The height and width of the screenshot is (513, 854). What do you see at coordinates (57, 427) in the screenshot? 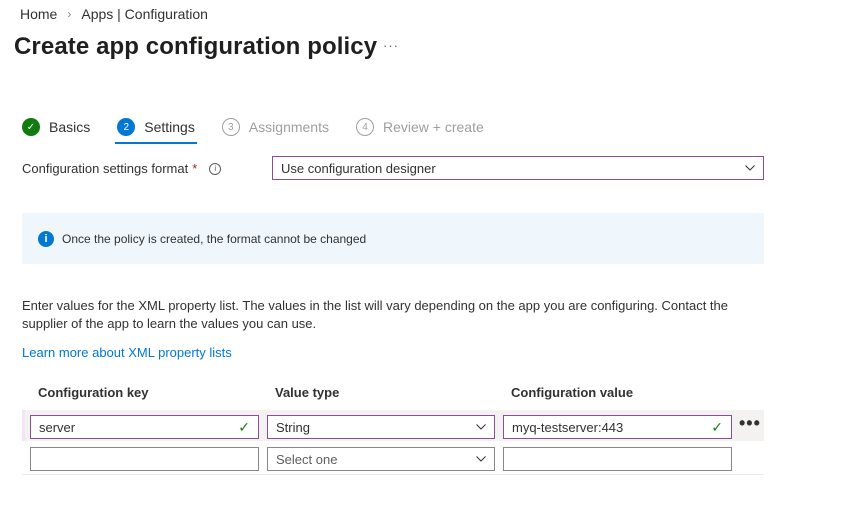
I see `configuration-key-value: server` at bounding box center [57, 427].